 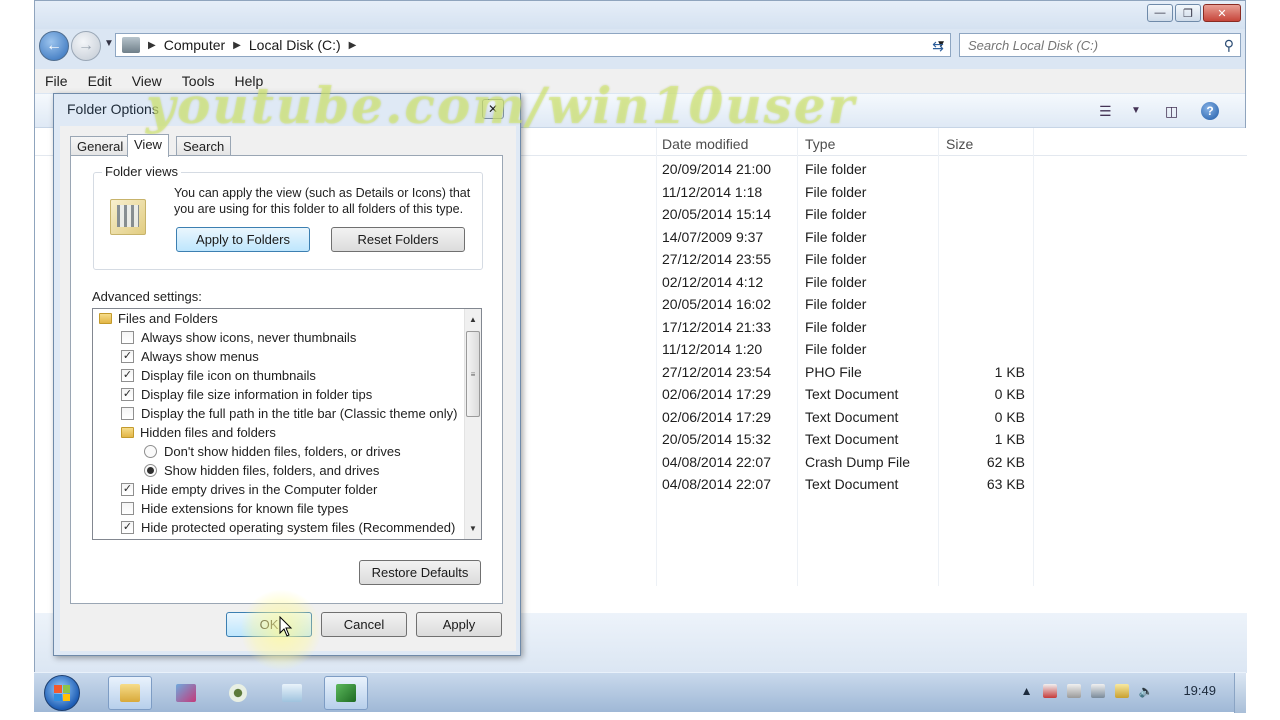 What do you see at coordinates (398, 239) in the screenshot?
I see `reset-folders-button: Reset Folders` at bounding box center [398, 239].